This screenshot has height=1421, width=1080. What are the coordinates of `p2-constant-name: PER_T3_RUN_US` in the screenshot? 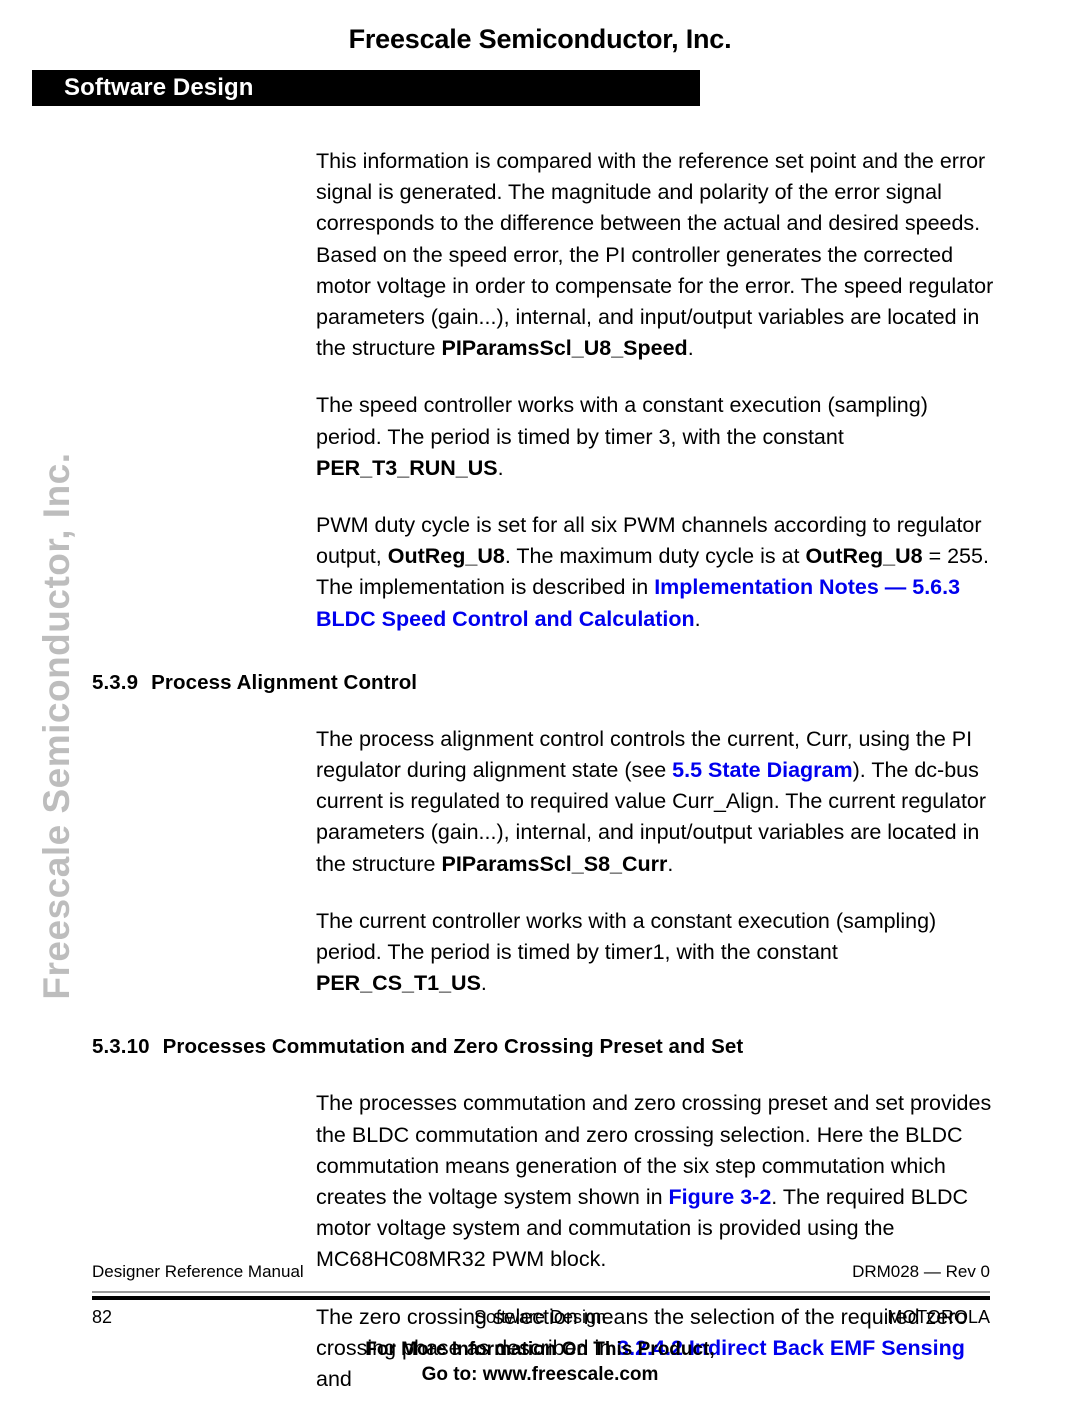 It's located at (407, 467).